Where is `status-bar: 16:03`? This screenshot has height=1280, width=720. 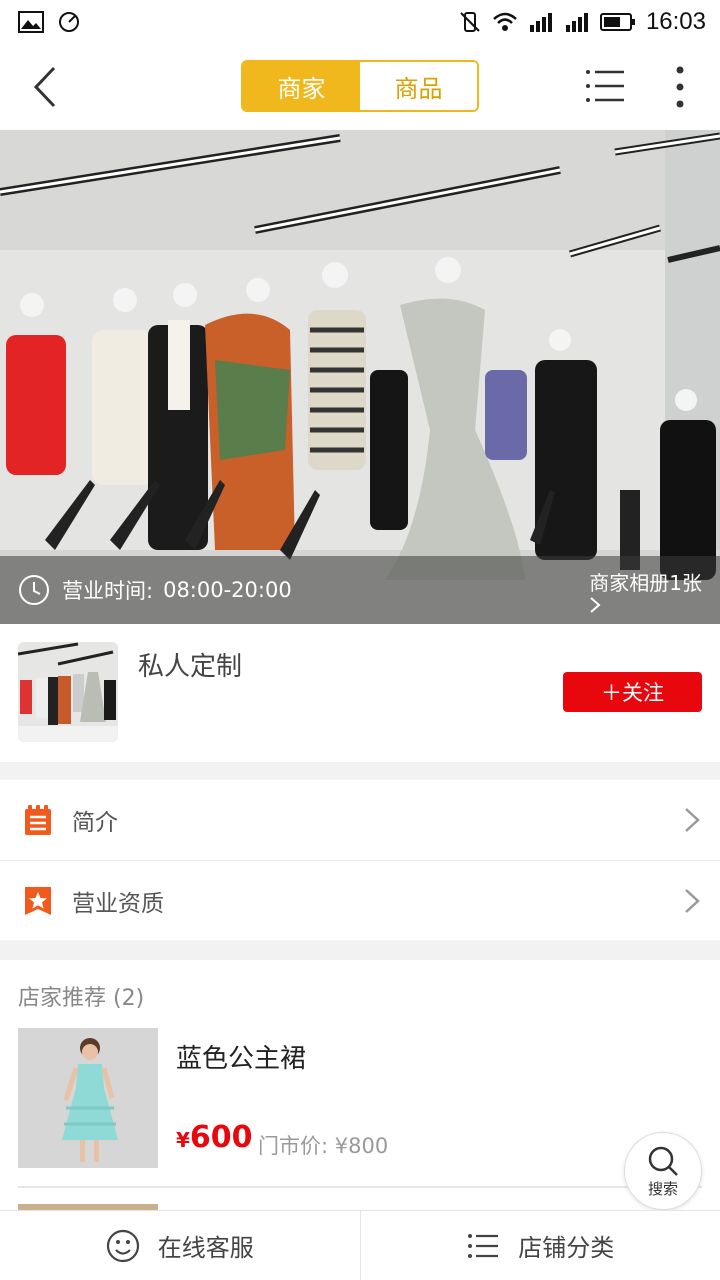
status-bar: 16:03 is located at coordinates (360, 22).